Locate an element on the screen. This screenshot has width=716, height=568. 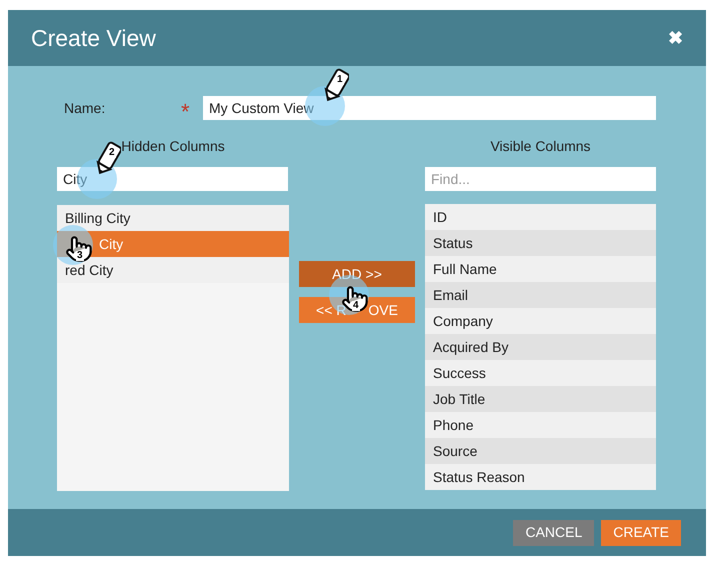
required-mark: * is located at coordinates (186, 110).